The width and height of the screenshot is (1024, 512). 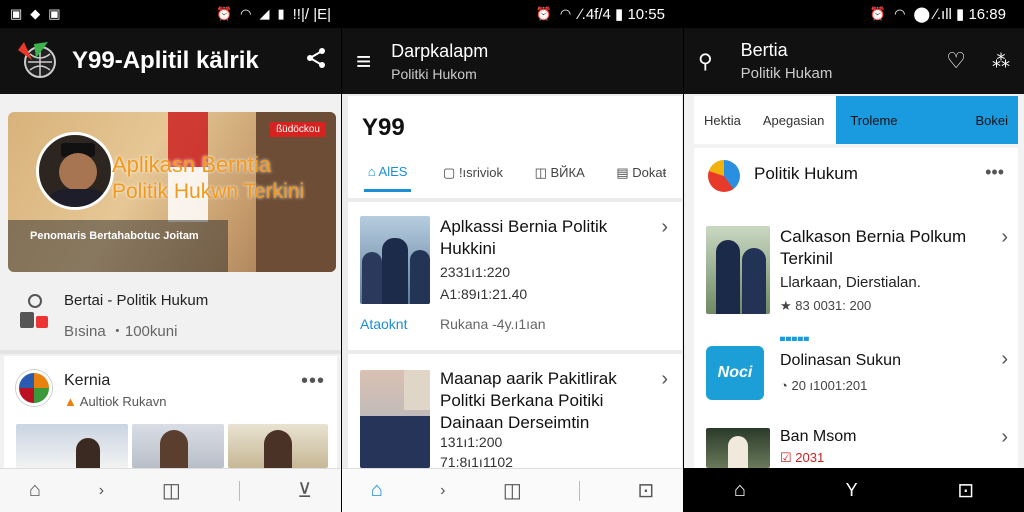 I want to click on item-title: Dolinasan Sukun, so click(x=840, y=360).